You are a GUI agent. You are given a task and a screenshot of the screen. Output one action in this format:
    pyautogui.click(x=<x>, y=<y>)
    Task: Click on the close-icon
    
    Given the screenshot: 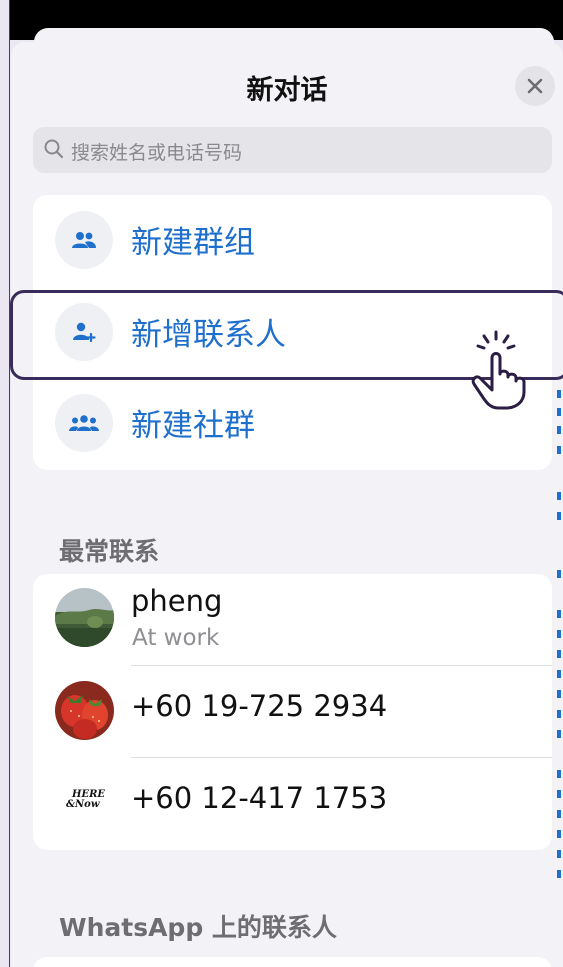 What is the action you would take?
    pyautogui.click(x=535, y=86)
    